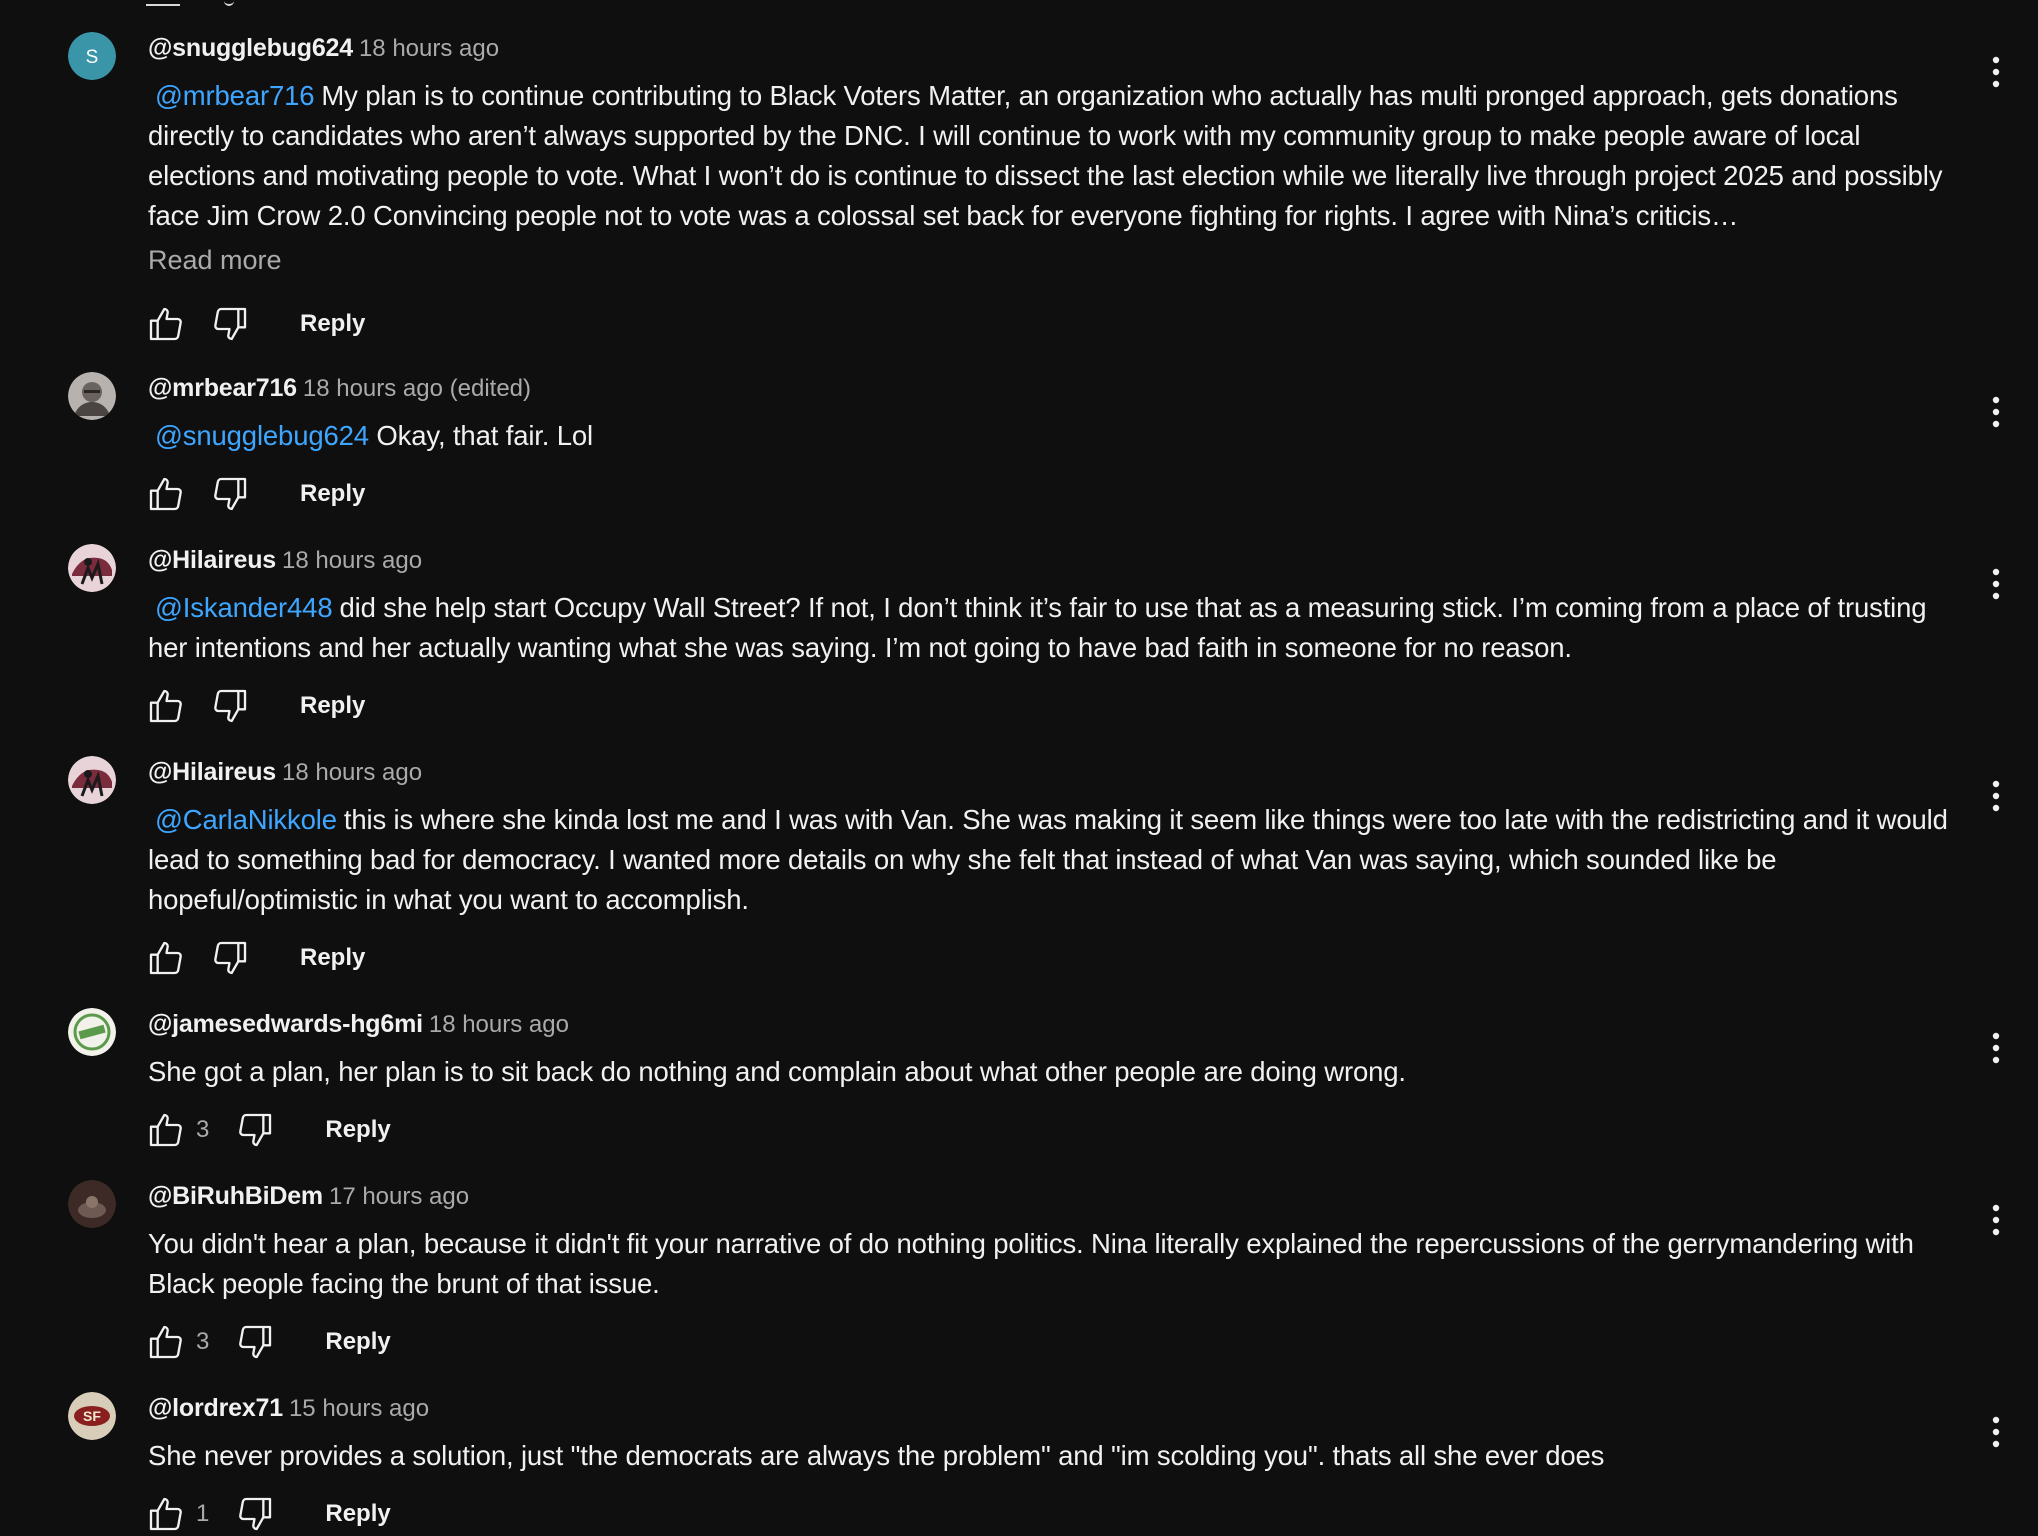  I want to click on avatar: S, so click(92, 56).